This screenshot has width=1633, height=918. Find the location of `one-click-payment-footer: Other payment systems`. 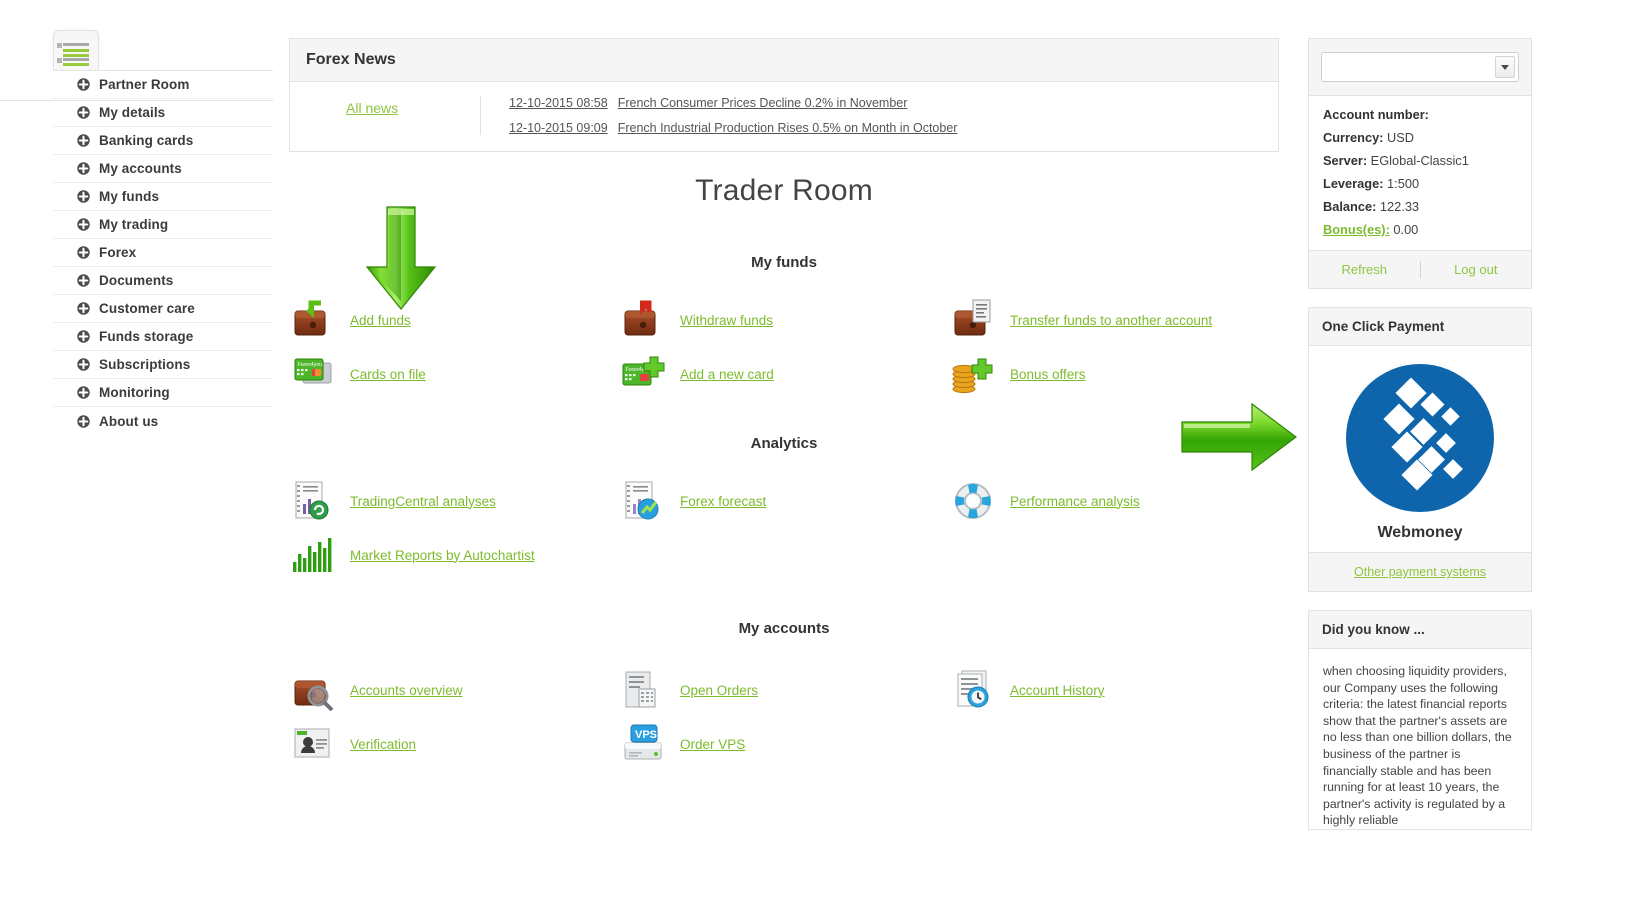

one-click-payment-footer: Other payment systems is located at coordinates (1420, 571).